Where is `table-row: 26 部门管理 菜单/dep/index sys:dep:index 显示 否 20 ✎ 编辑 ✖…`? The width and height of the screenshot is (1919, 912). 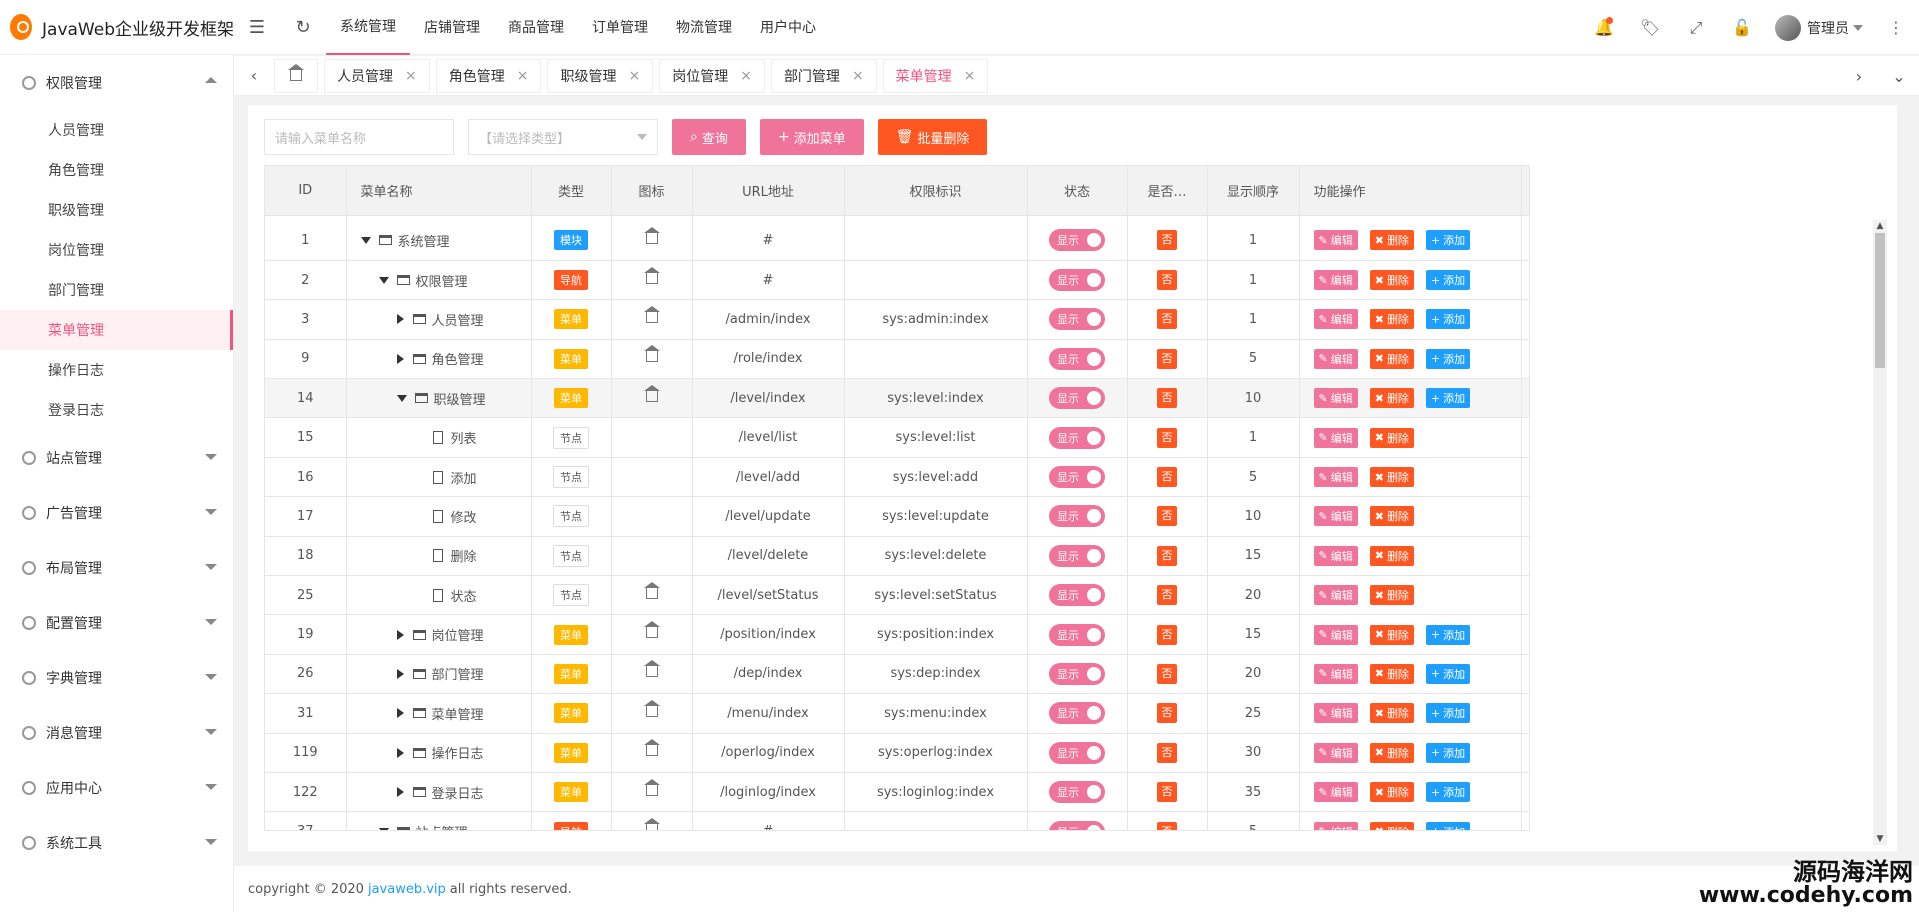 table-row: 26 部门管理 菜单/dep/index sys:dep:index 显示 否 20 ✎ 编辑 ✖… is located at coordinates (897, 674).